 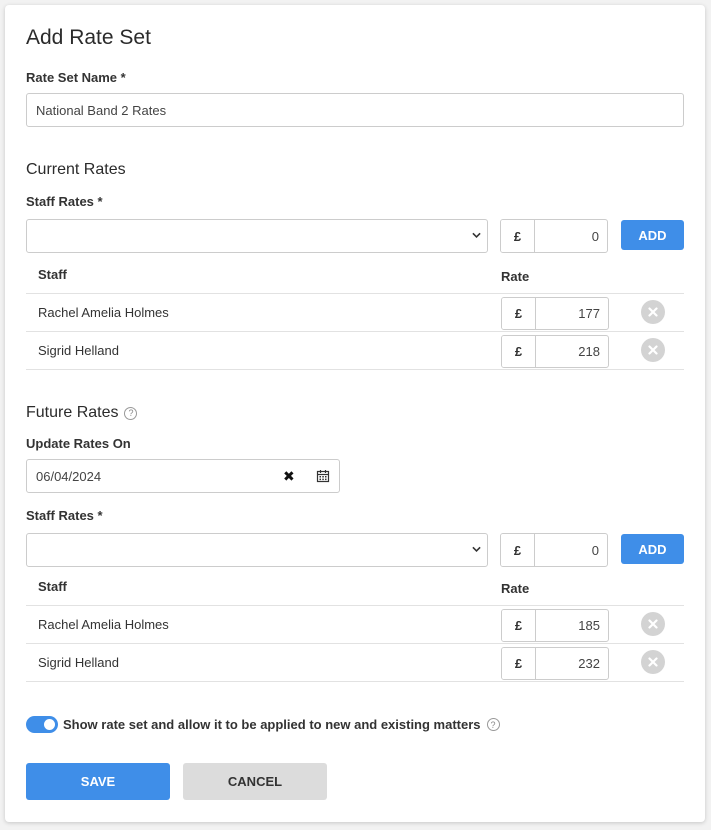 I want to click on current-staff-select, so click(x=257, y=236).